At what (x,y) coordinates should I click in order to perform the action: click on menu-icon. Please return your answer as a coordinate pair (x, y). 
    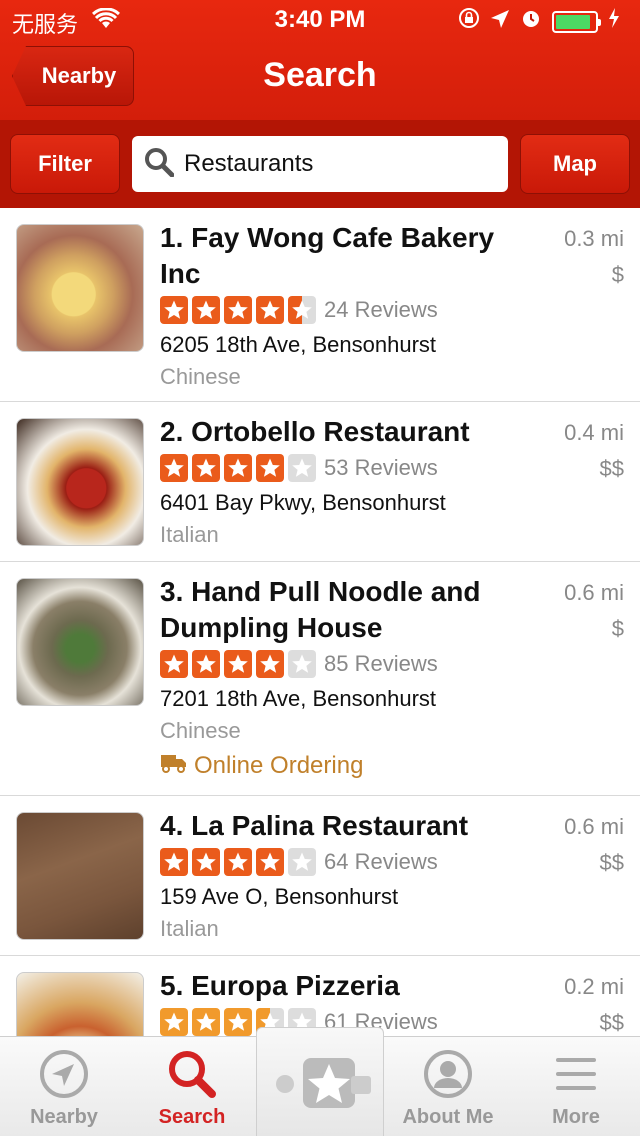
    Looking at the image, I should click on (576, 1074).